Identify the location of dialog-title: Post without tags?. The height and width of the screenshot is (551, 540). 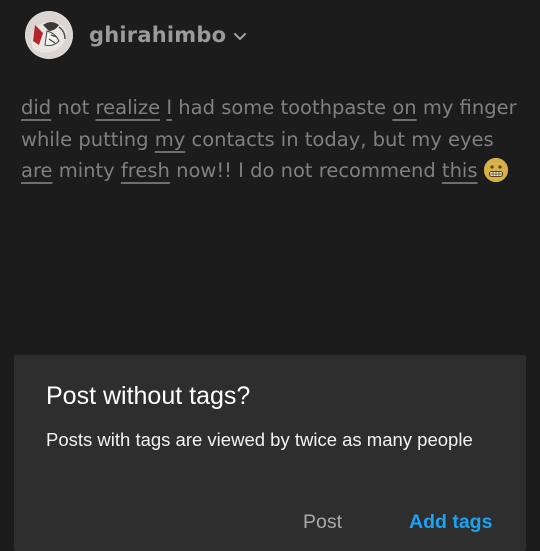
(148, 396).